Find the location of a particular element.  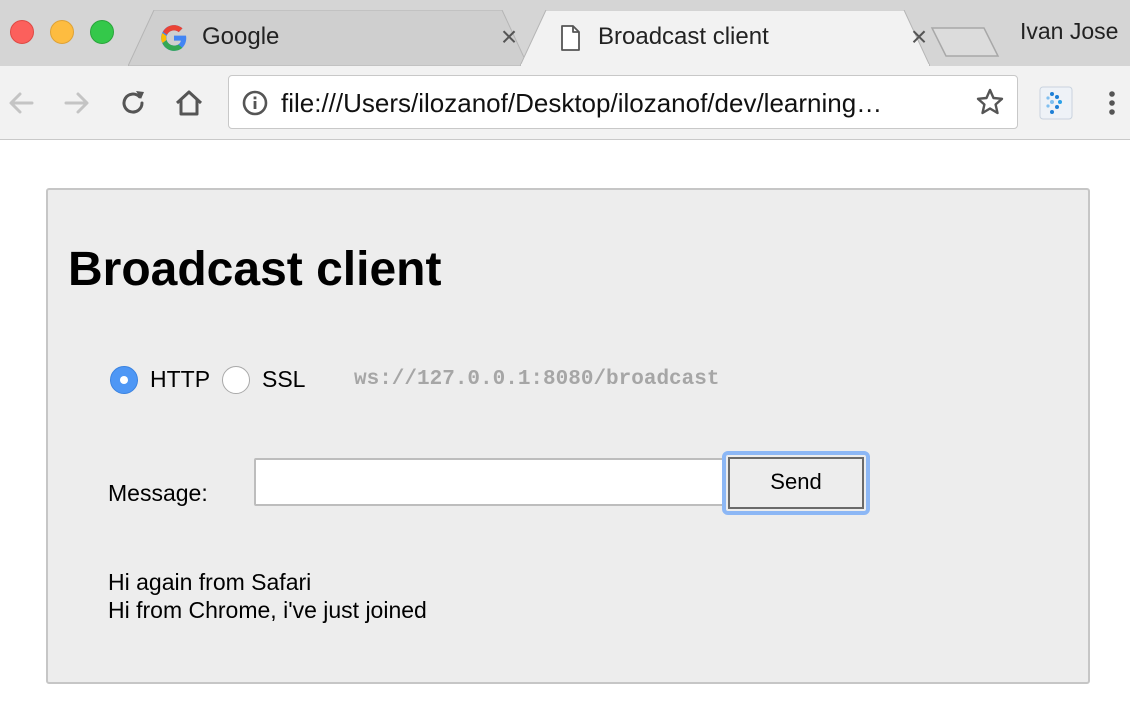

profile-name: Ivan Jose is located at coordinates (1069, 31).